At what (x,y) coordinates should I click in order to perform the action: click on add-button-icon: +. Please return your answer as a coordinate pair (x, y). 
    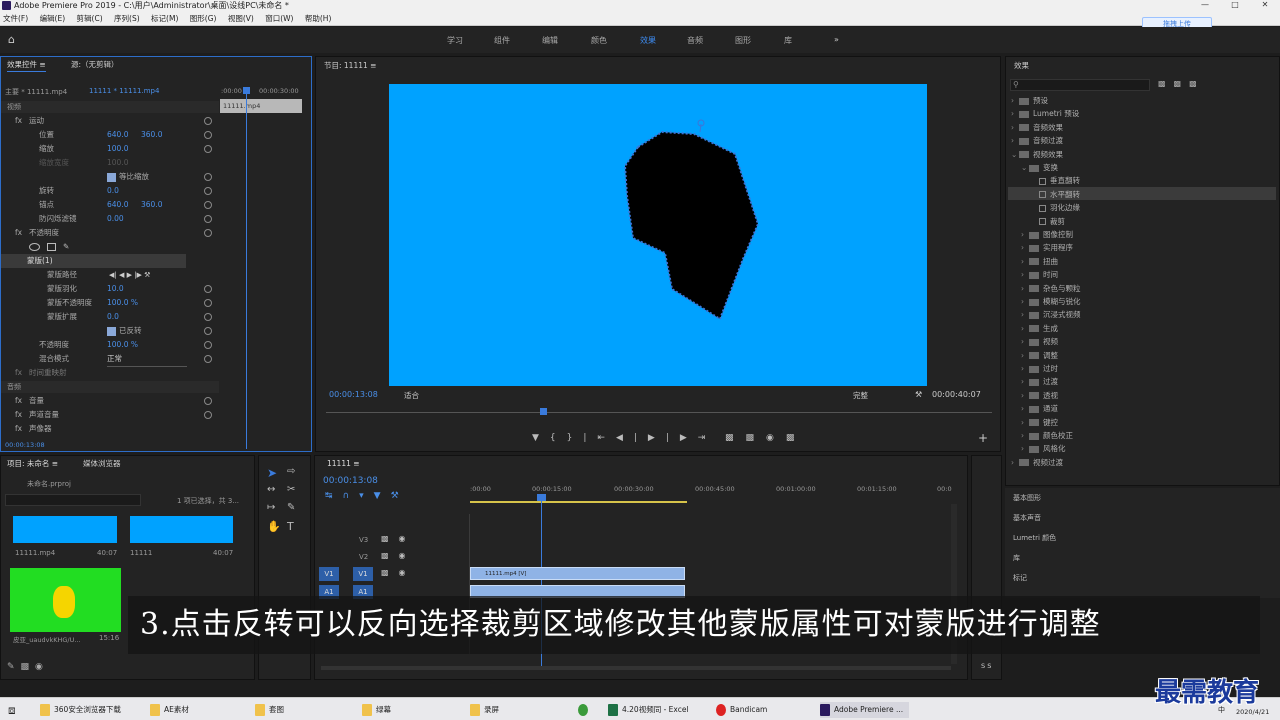
    Looking at the image, I should click on (983, 438).